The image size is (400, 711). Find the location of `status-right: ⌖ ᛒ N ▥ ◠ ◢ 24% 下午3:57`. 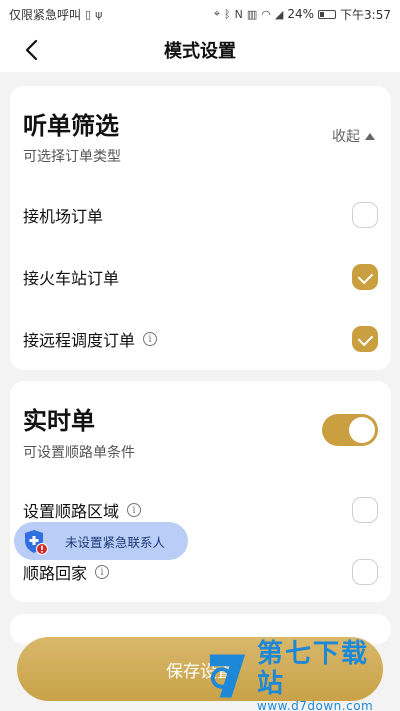

status-right: ⌖ ᛒ N ▥ ◠ ◢ 24% 下午3:57 is located at coordinates (302, 14).